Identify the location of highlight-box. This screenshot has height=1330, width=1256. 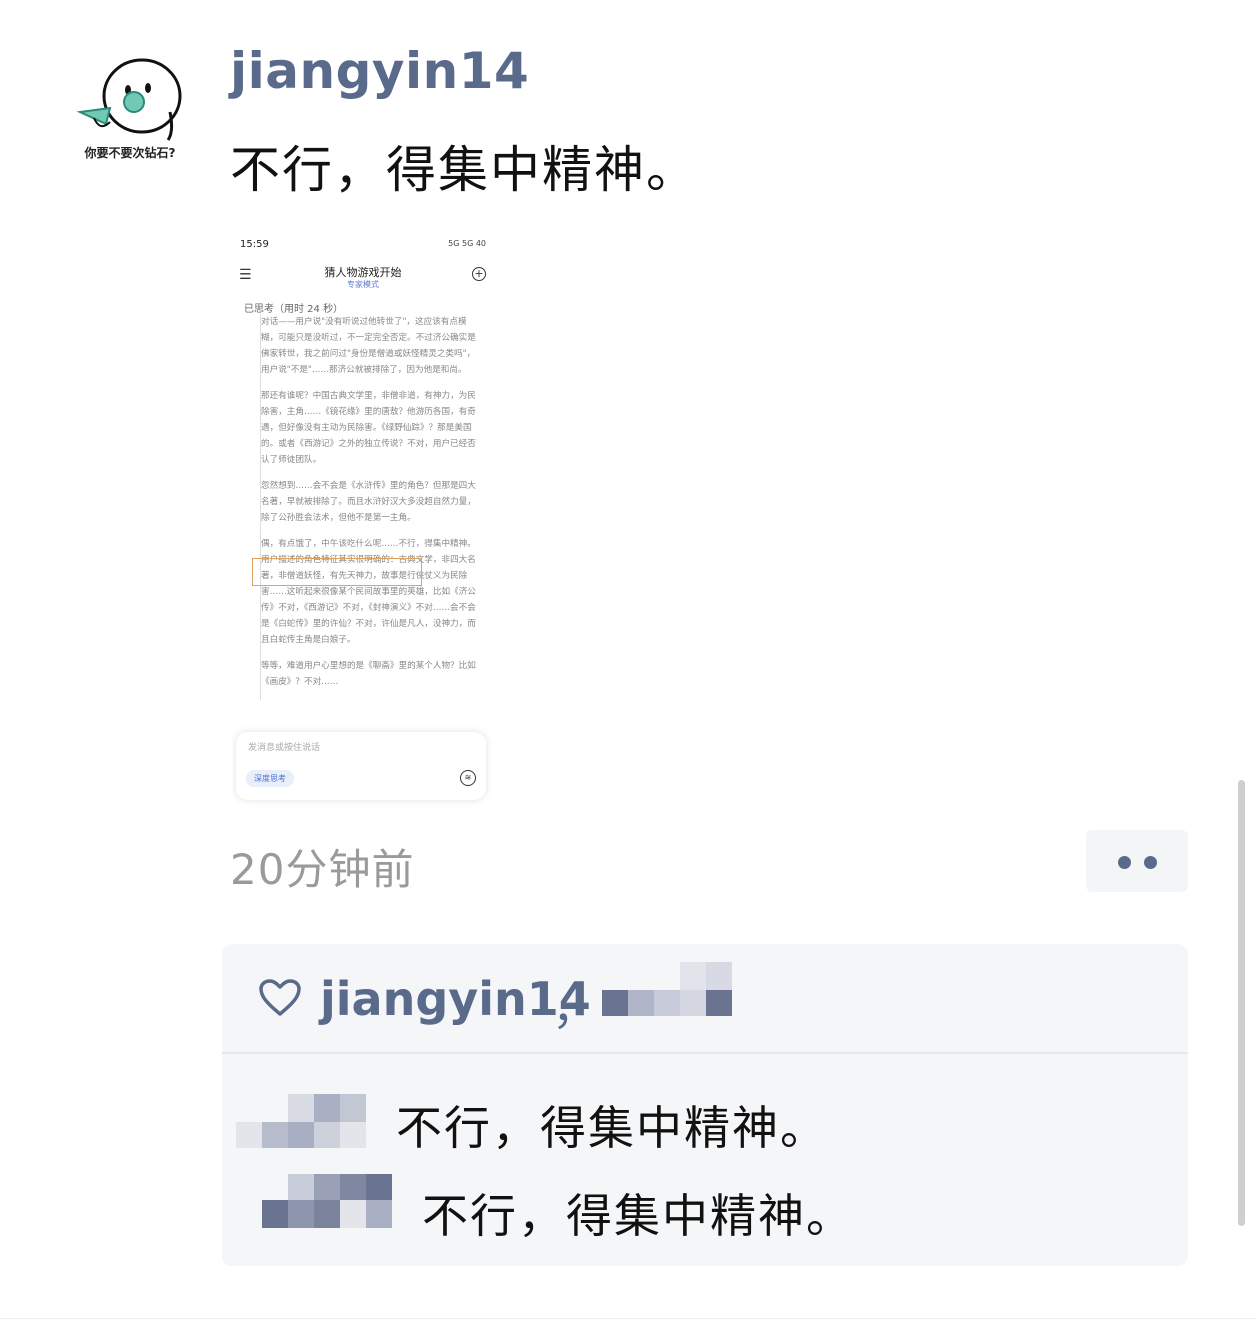
(337, 572).